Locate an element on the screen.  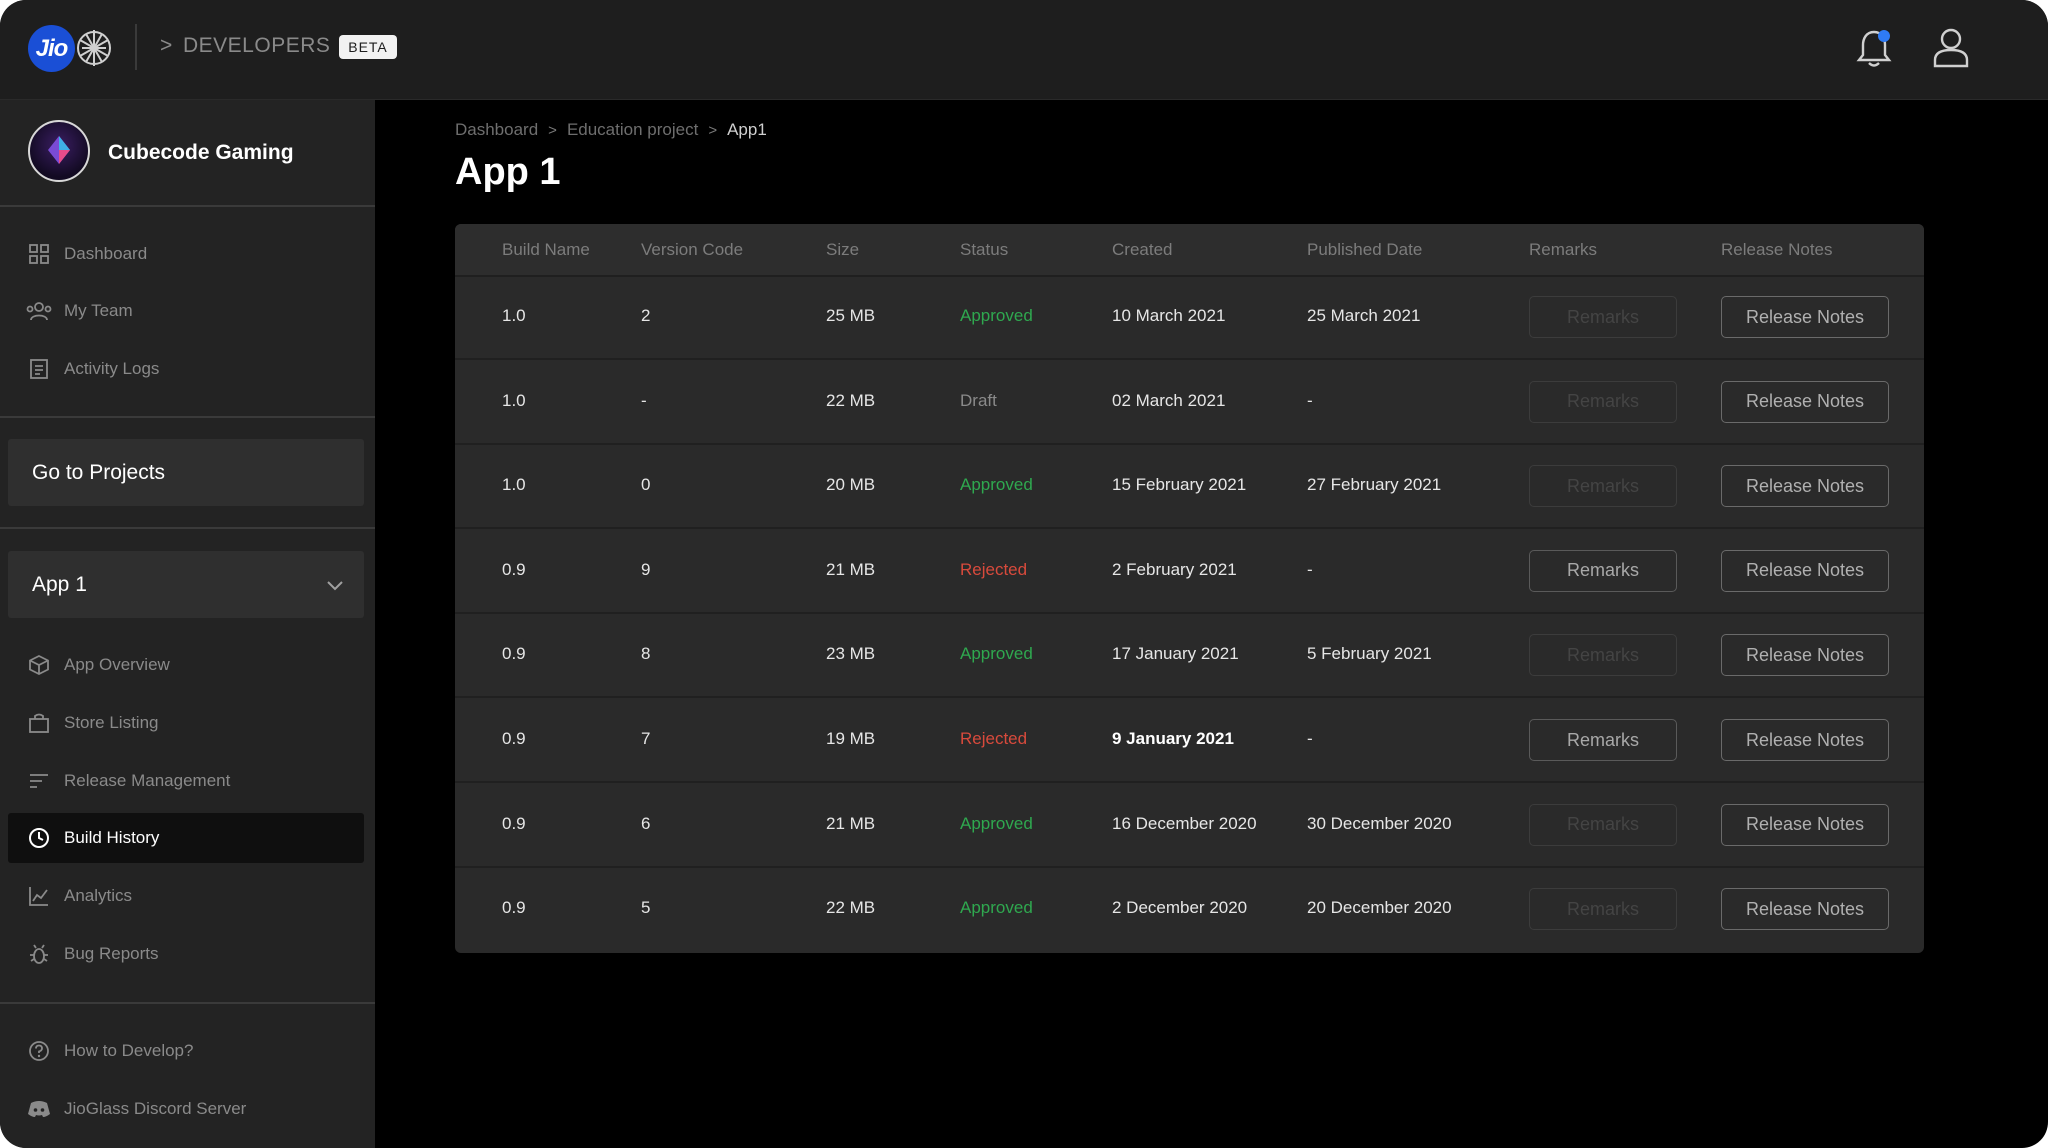
app-select-dropdown: App 1 is located at coordinates (186, 584).